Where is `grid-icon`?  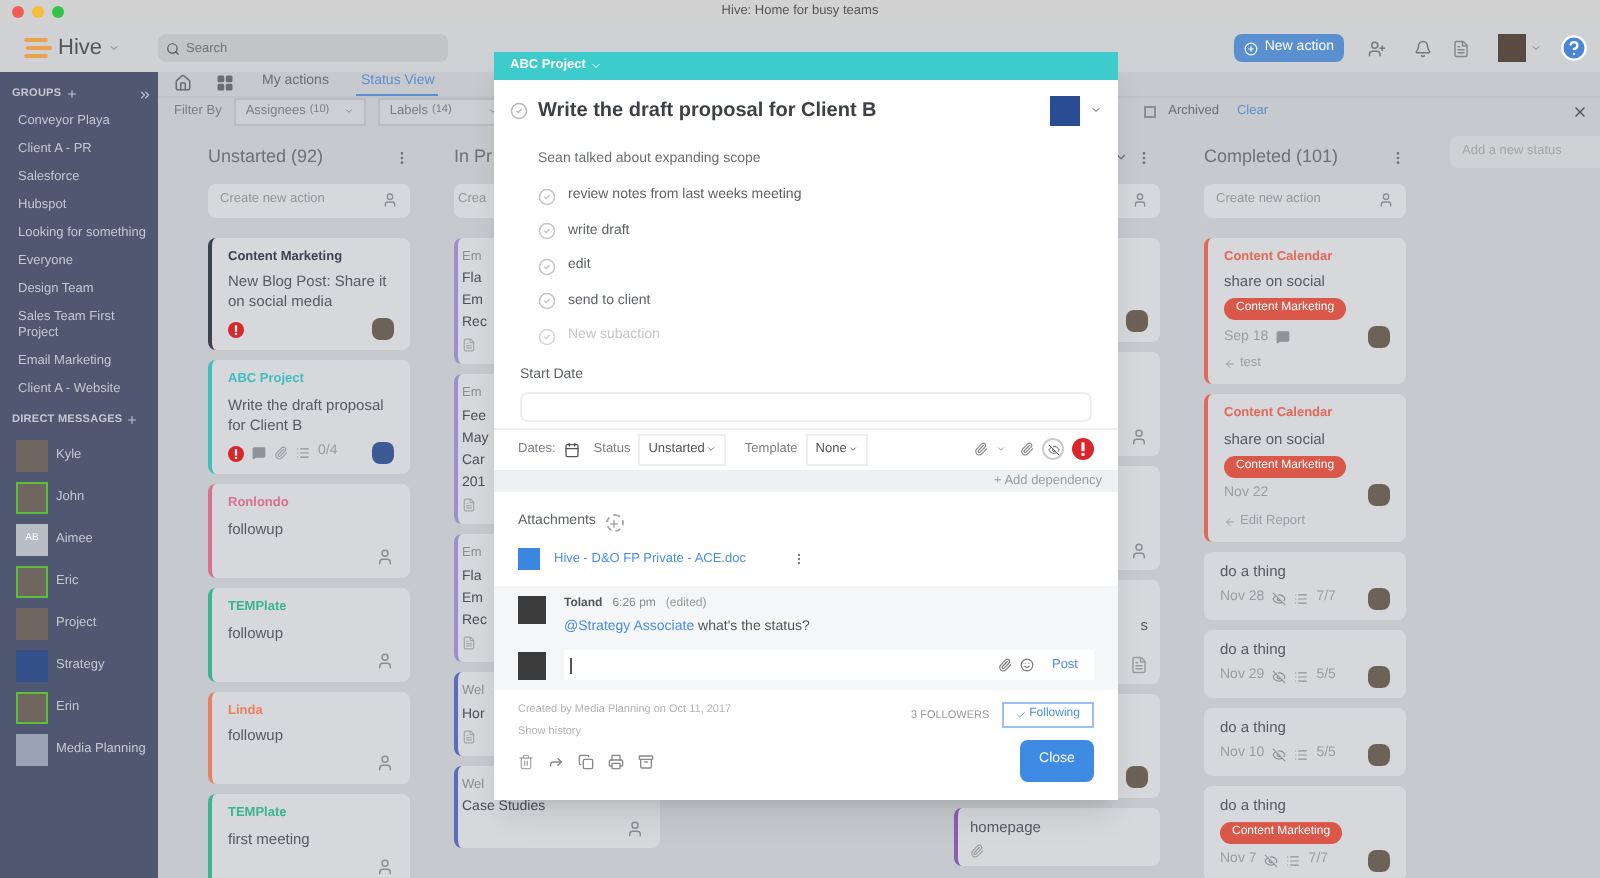 grid-icon is located at coordinates (225, 83).